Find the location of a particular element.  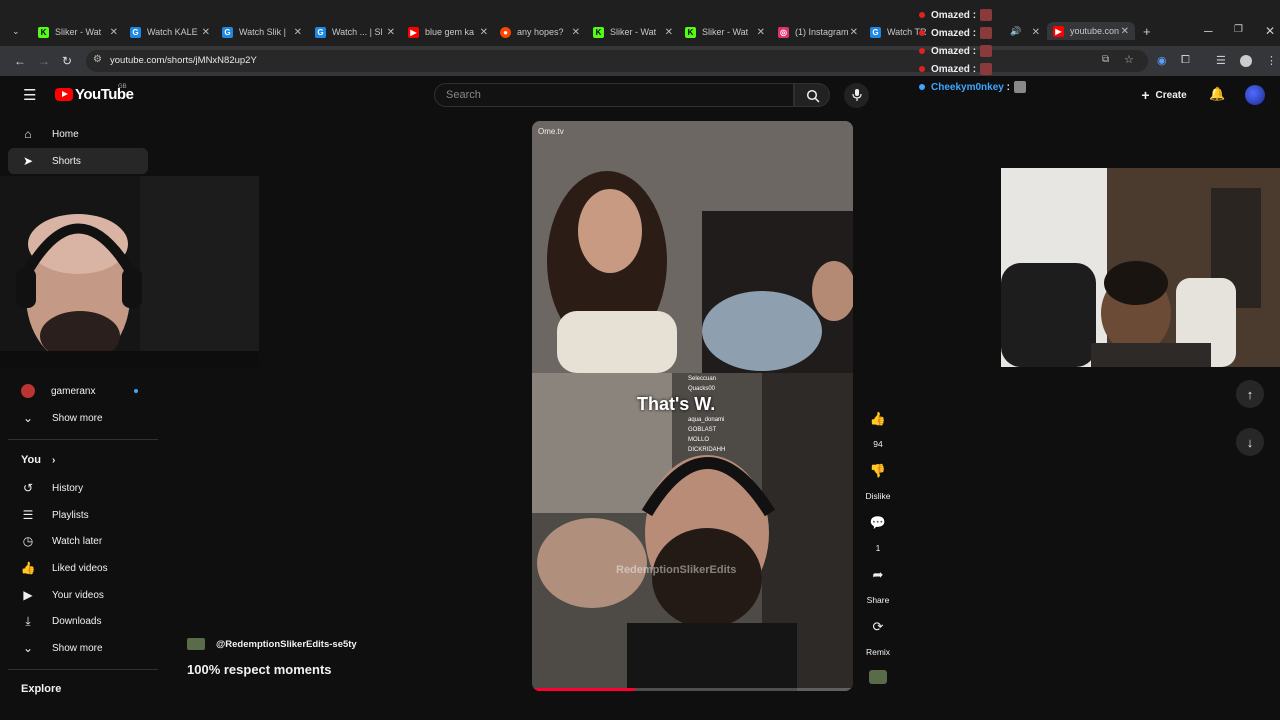

explore-heading: Explore is located at coordinates (41, 689).